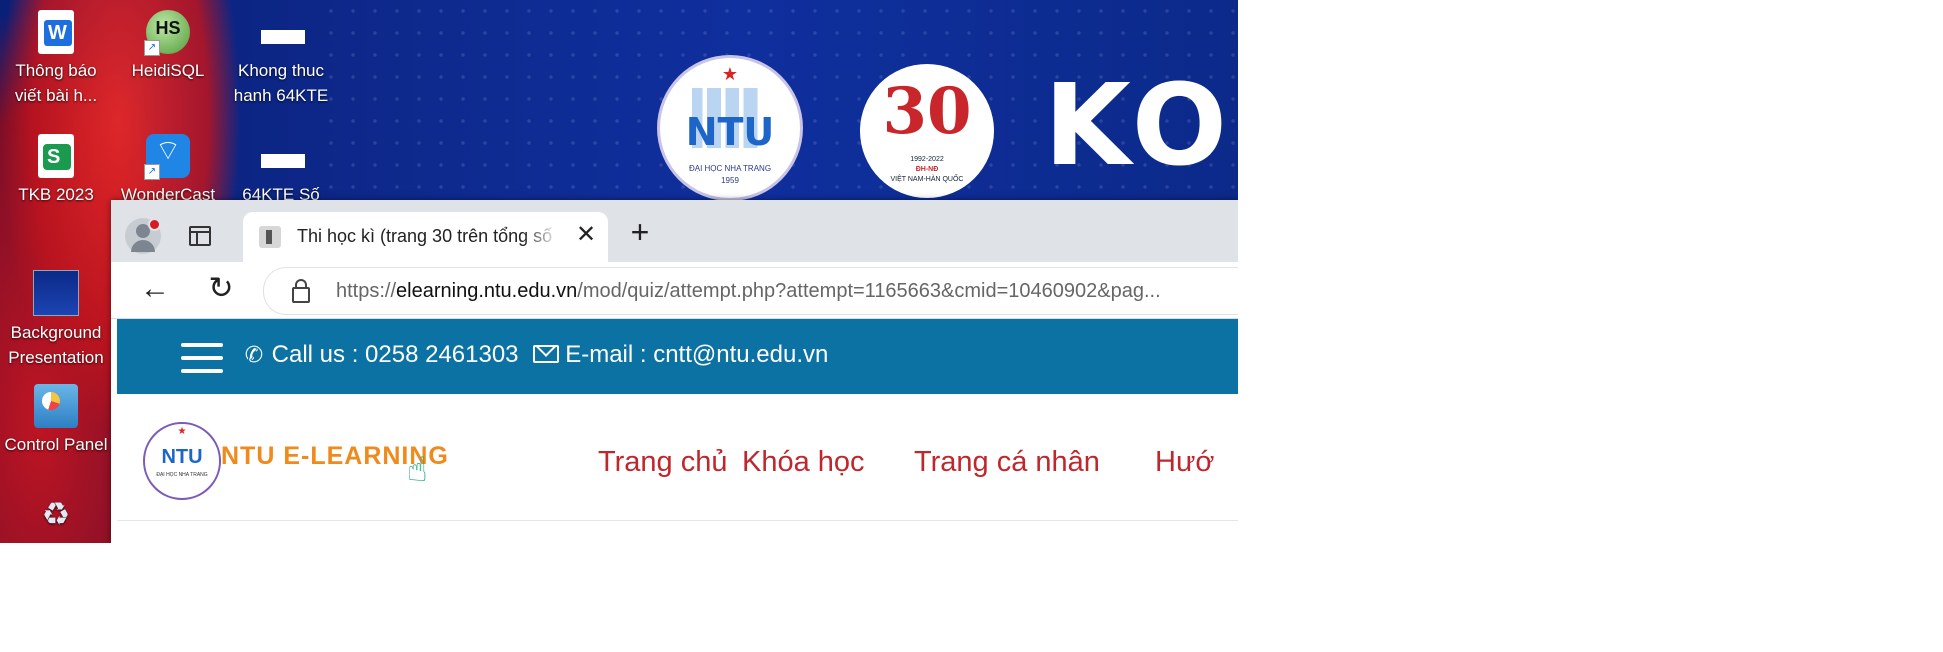  I want to click on anniversary-logo: 30 1992-2022 ĐH-NĐ VIỆT NAM-HÀN QUỐC, so click(927, 131).